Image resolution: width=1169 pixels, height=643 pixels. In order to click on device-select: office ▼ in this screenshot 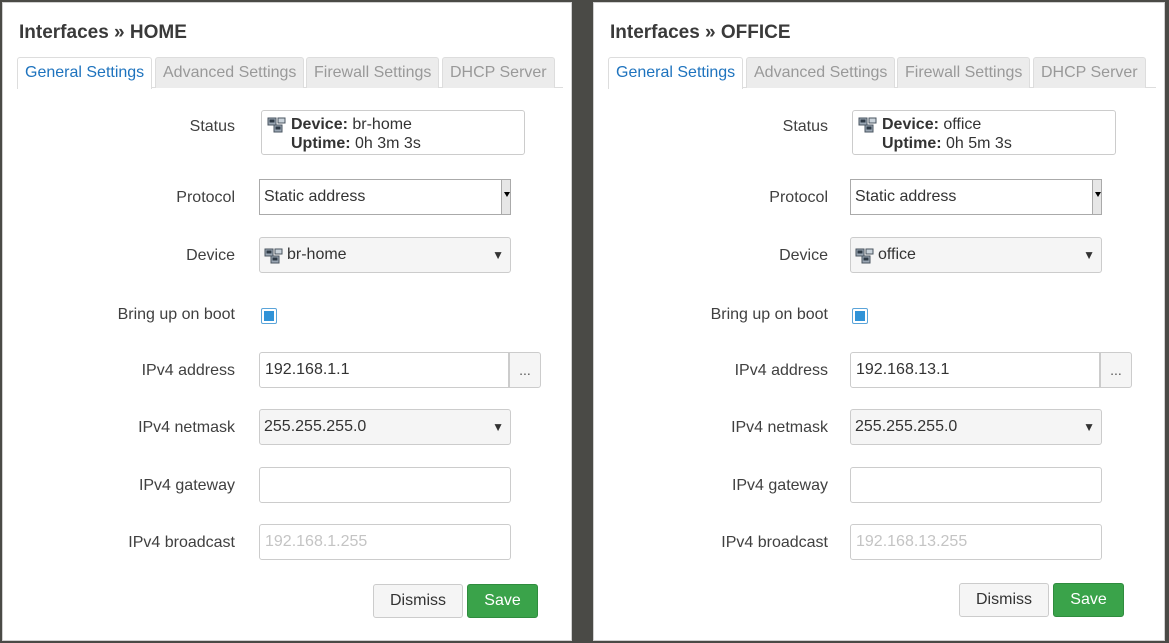, I will do `click(976, 255)`.